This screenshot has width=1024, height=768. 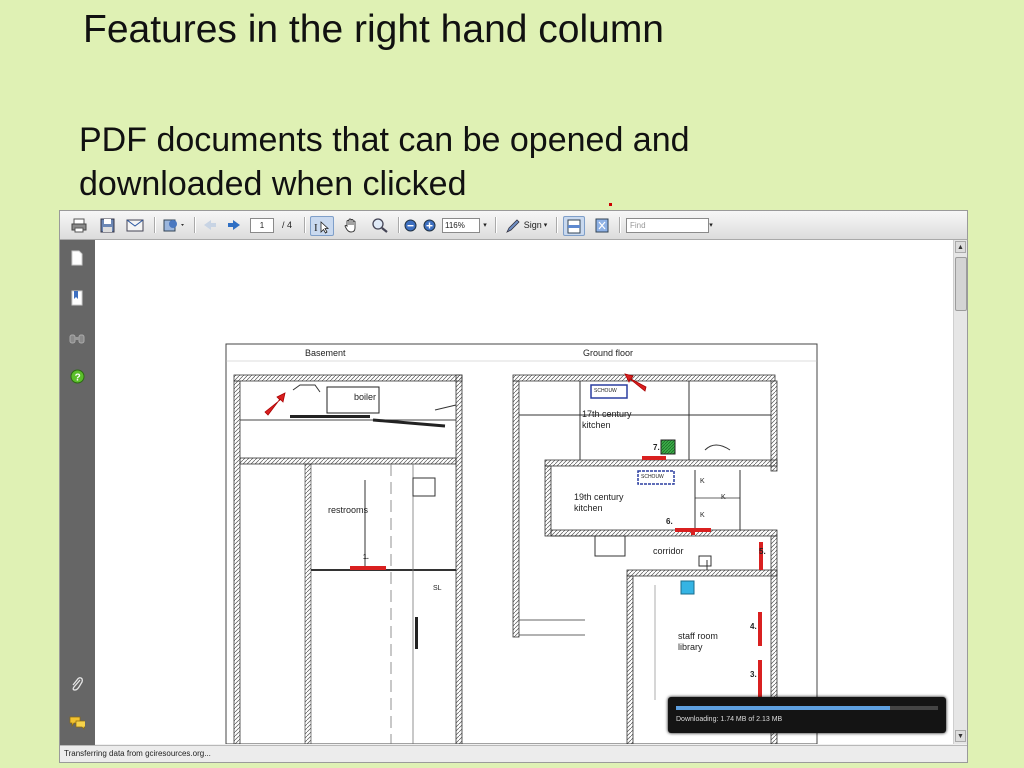 I want to click on comments-icon, so click(x=77, y=723).